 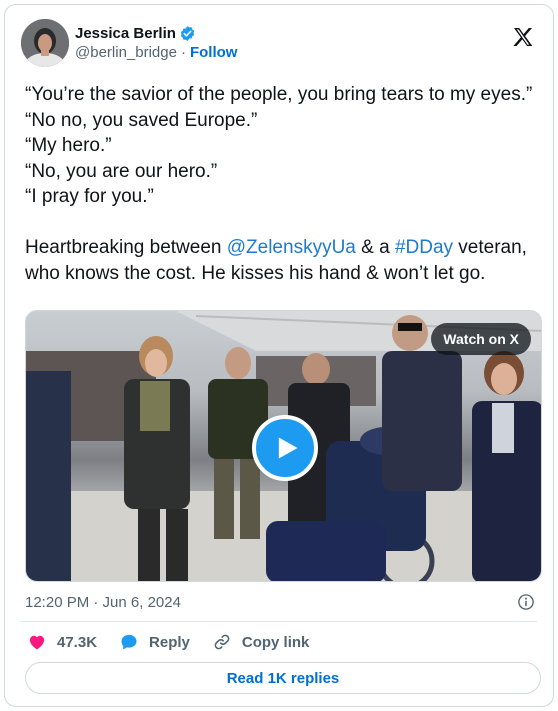 I want to click on author-handle: @berlin_bridge, so click(x=126, y=52).